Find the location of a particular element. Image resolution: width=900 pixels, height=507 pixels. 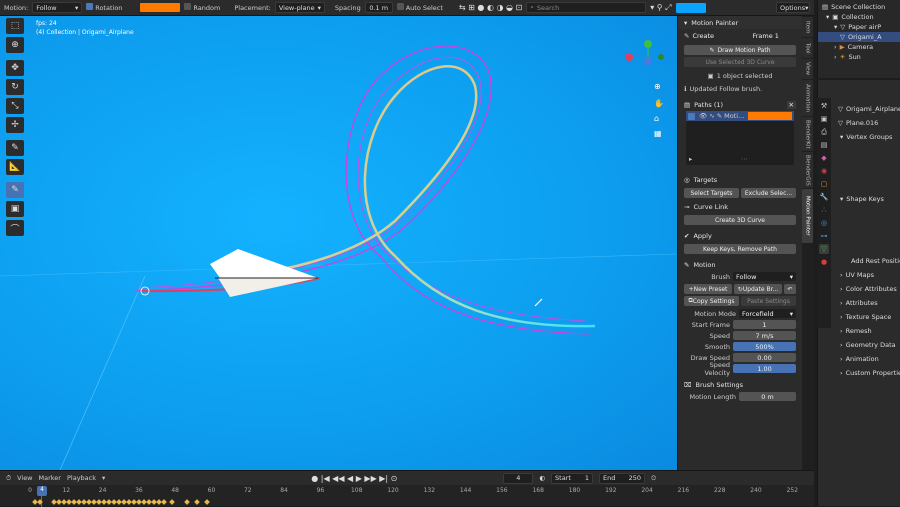

brush-dropdown: Follow ▾ is located at coordinates (764, 276).